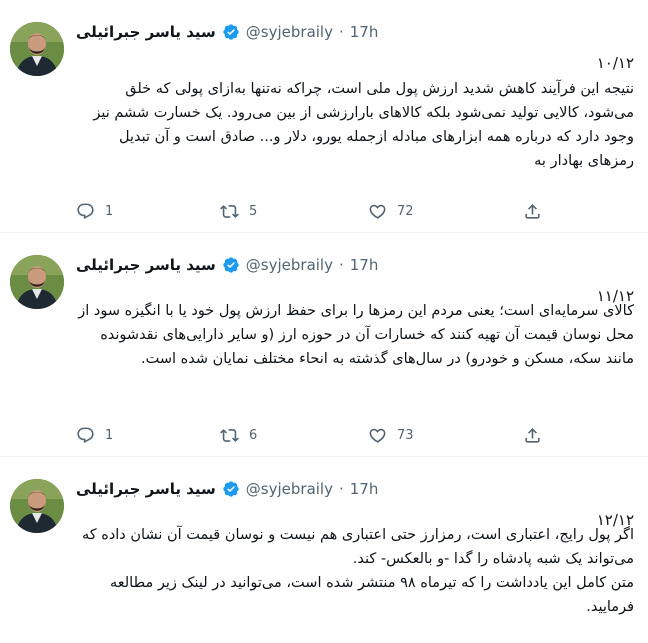 This screenshot has width=648, height=643. What do you see at coordinates (253, 435) in the screenshot?
I see `retweet-count: 6` at bounding box center [253, 435].